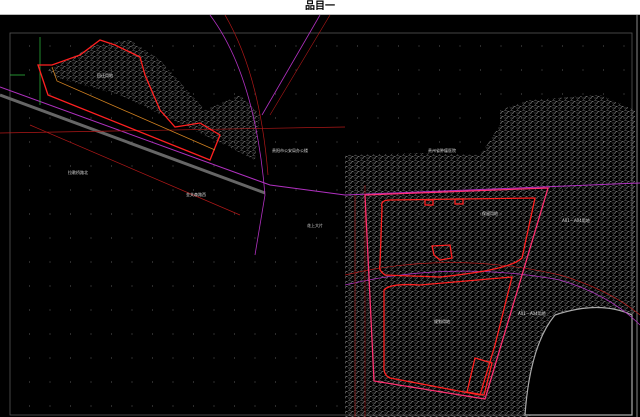  I want to click on label-public-security: 贵阳市公安局办公楼, so click(290, 150).